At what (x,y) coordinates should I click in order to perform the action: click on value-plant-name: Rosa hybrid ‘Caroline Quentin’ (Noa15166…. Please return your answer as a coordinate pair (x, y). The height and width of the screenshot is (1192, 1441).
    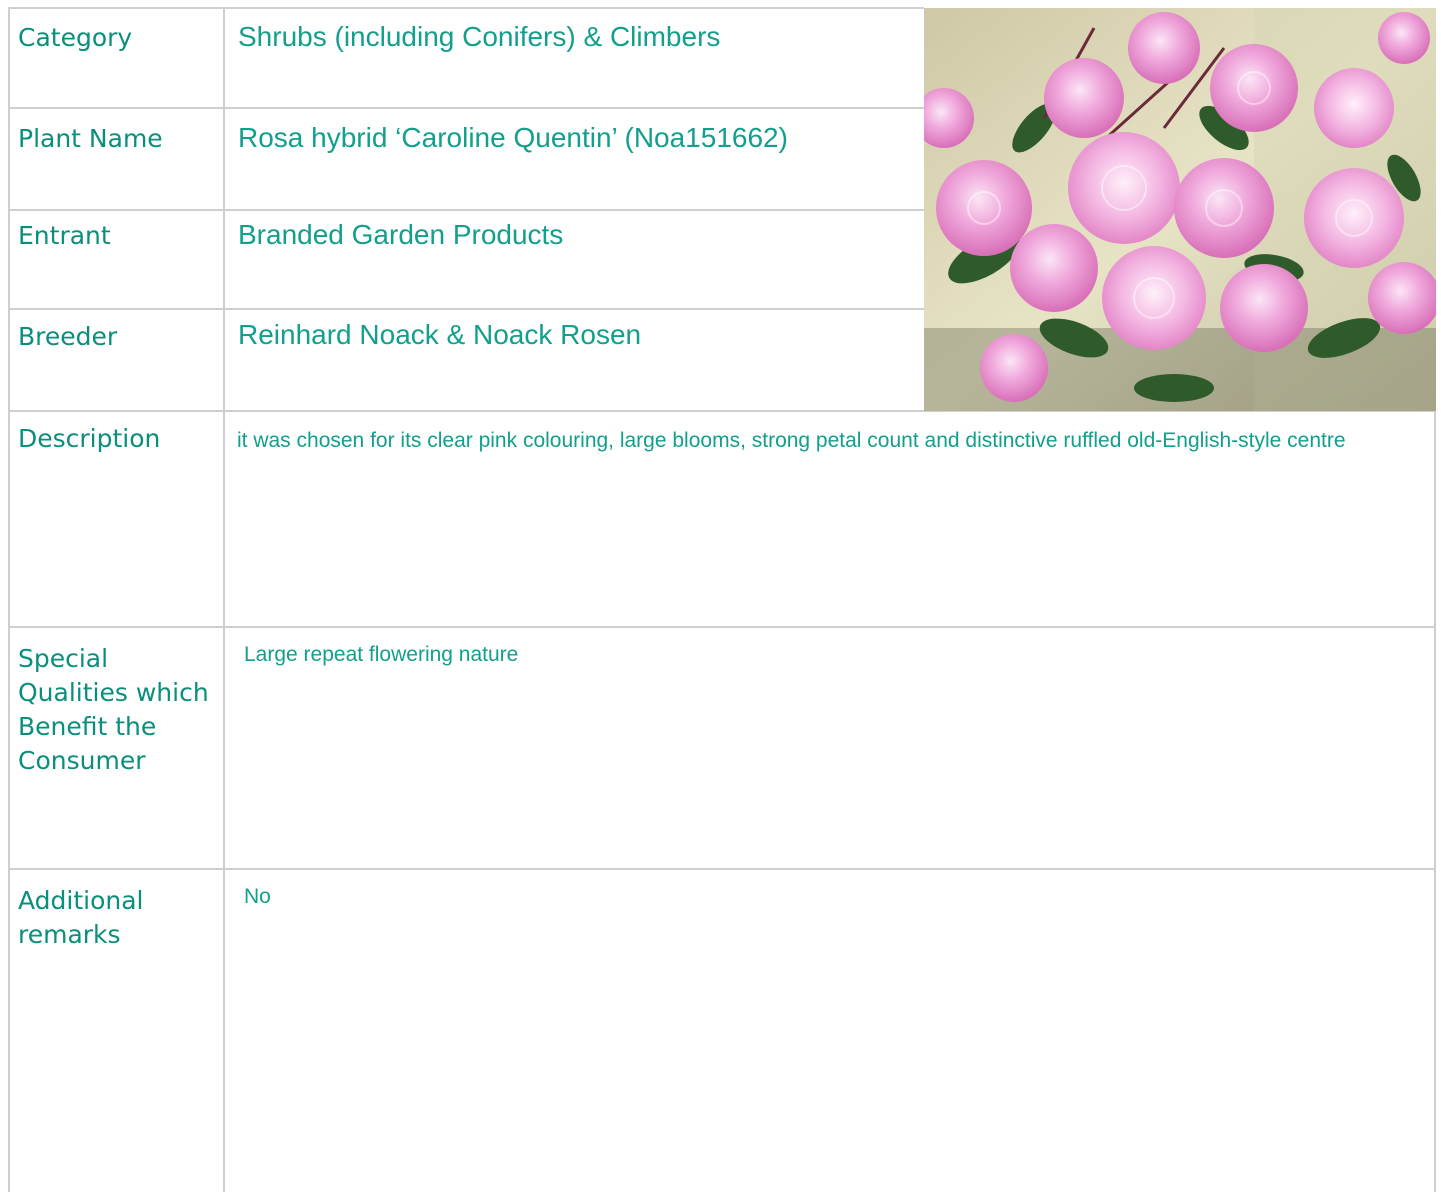
    Looking at the image, I should click on (513, 137).